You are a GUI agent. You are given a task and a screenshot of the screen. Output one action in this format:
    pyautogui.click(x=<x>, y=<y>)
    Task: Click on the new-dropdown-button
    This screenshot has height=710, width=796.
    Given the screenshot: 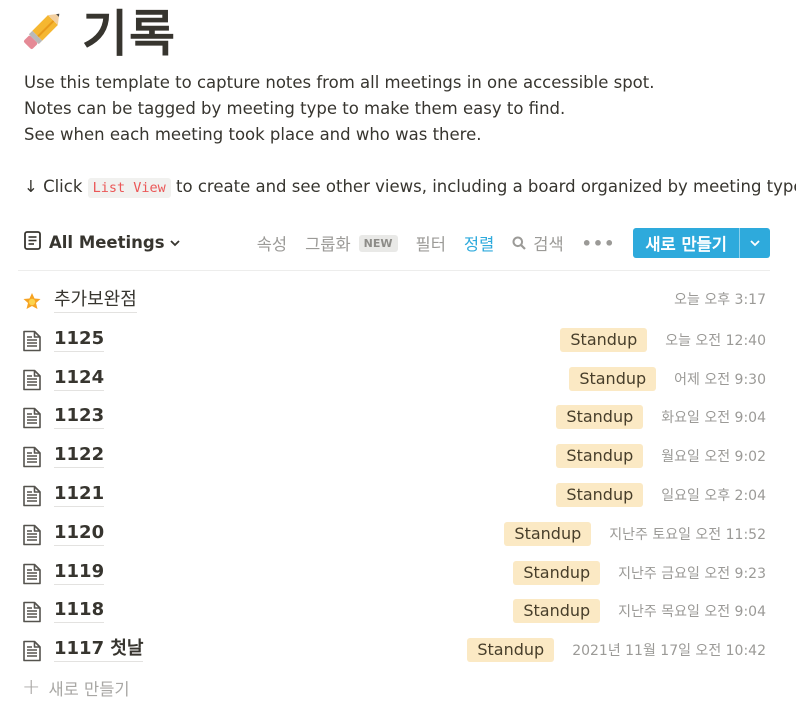 What is the action you would take?
    pyautogui.click(x=754, y=243)
    